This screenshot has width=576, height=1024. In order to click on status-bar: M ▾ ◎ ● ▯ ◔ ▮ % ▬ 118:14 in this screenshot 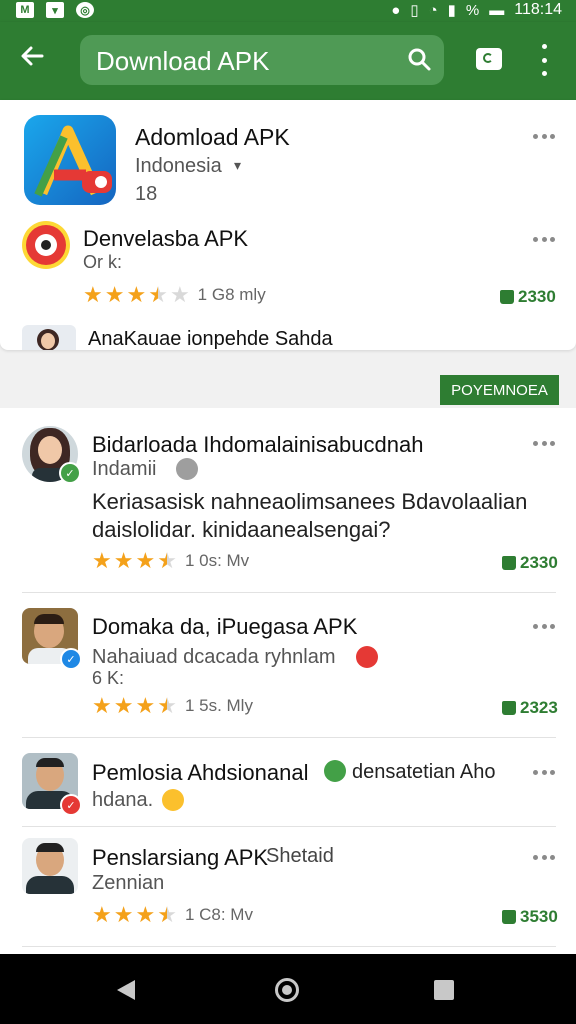, I will do `click(288, 11)`.